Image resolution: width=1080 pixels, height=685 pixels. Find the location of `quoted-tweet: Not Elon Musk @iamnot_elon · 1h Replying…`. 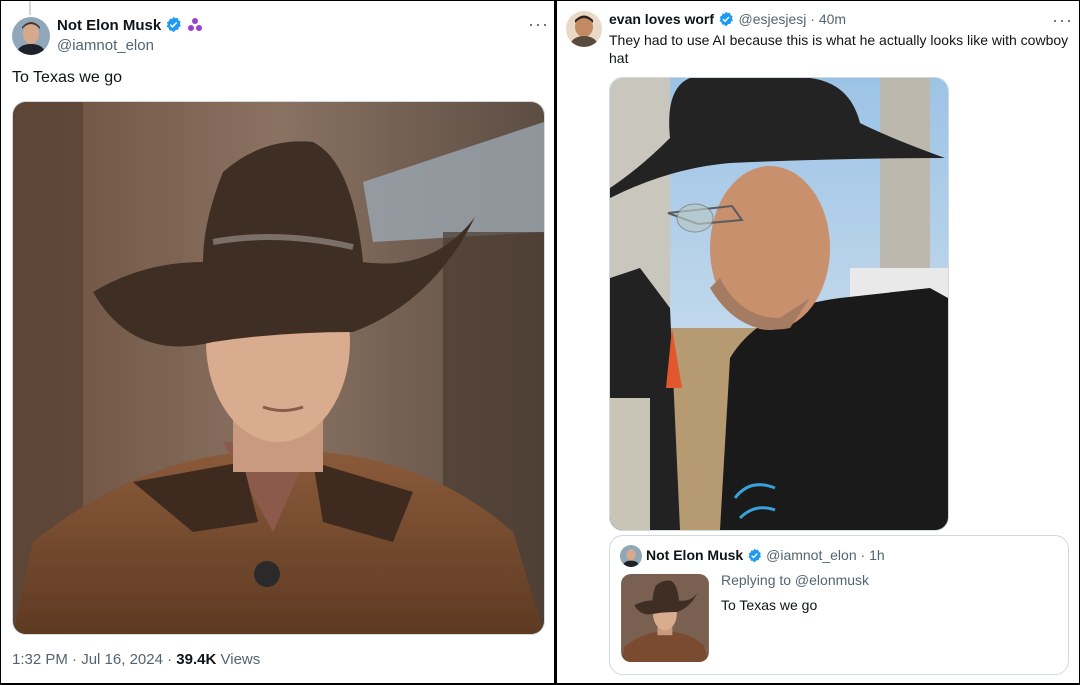

quoted-tweet: Not Elon Musk @iamnot_elon · 1h Replying… is located at coordinates (839, 605).